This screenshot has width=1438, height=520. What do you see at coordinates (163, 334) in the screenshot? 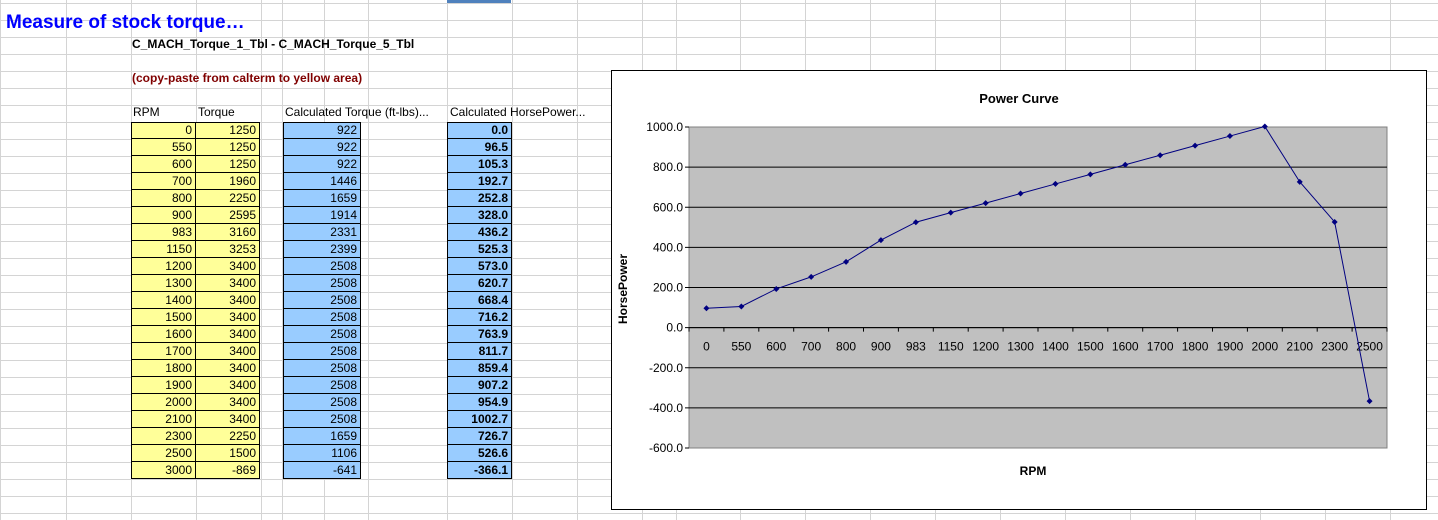
I see `rpm-cell: 1600` at bounding box center [163, 334].